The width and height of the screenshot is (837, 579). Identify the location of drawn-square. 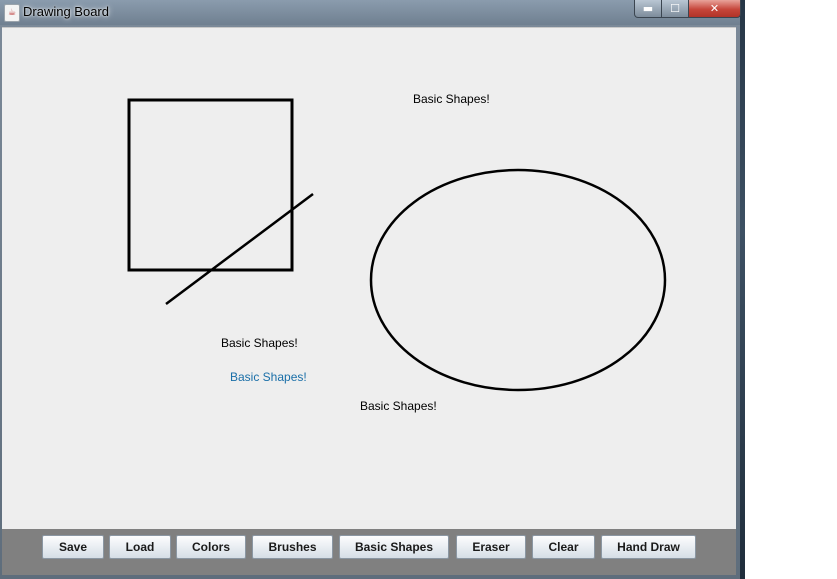
(210, 185).